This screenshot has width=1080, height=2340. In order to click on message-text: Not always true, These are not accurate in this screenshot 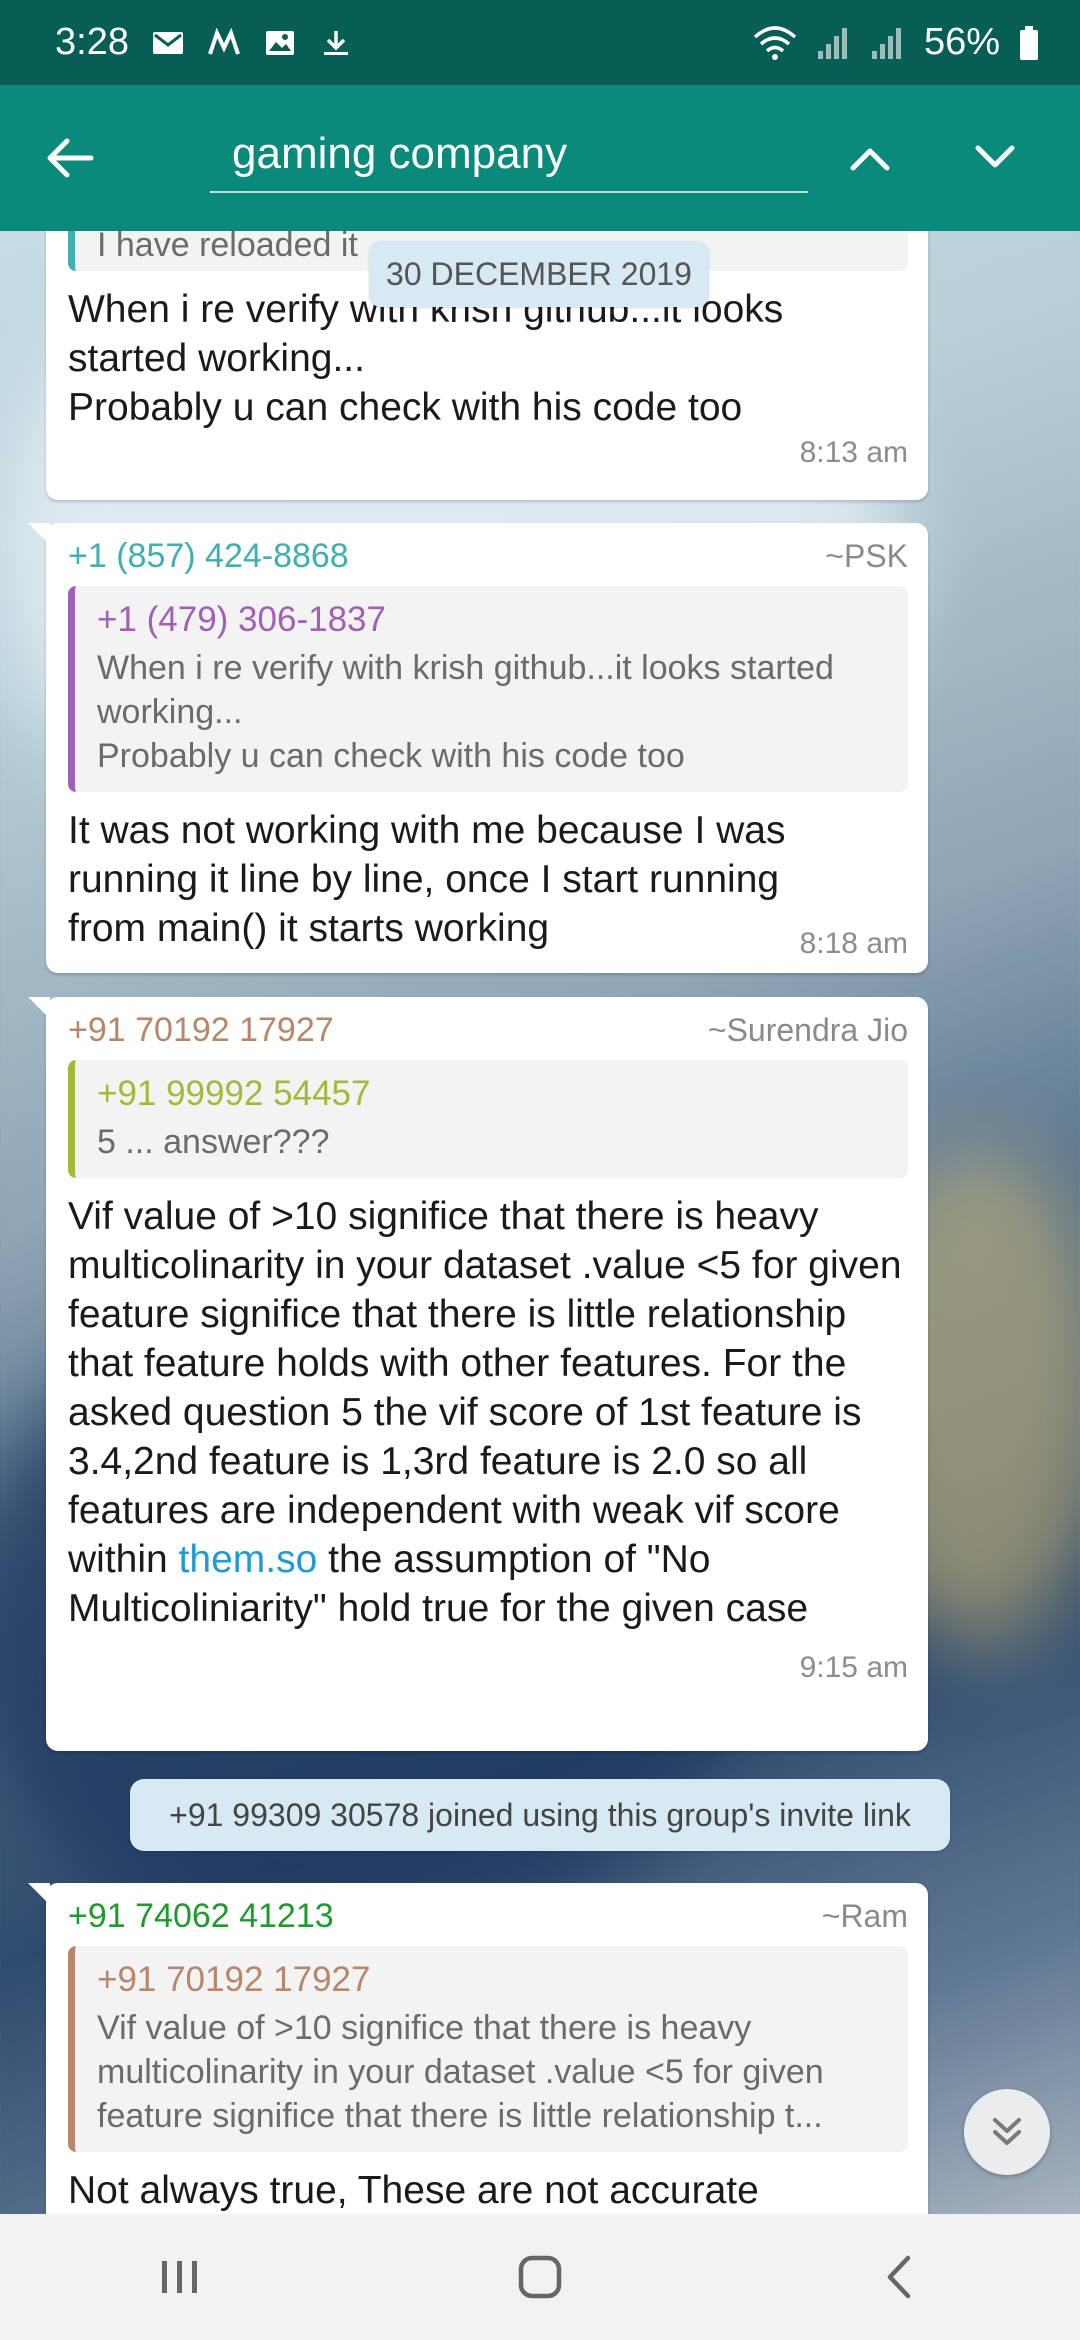, I will do `click(413, 2190)`.